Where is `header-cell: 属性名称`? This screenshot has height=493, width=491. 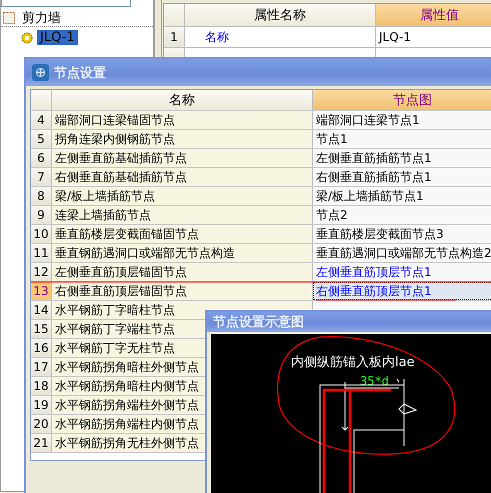 header-cell: 属性名称 is located at coordinates (280, 15).